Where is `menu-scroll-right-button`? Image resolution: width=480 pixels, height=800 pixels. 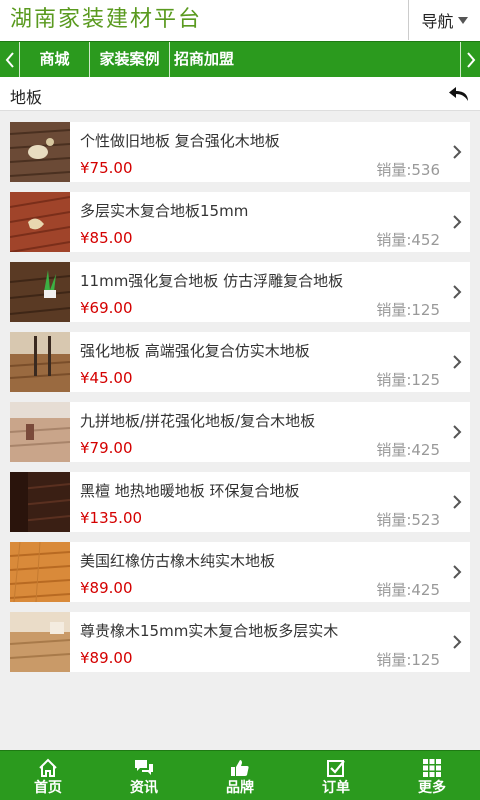
menu-scroll-right-button is located at coordinates (470, 59).